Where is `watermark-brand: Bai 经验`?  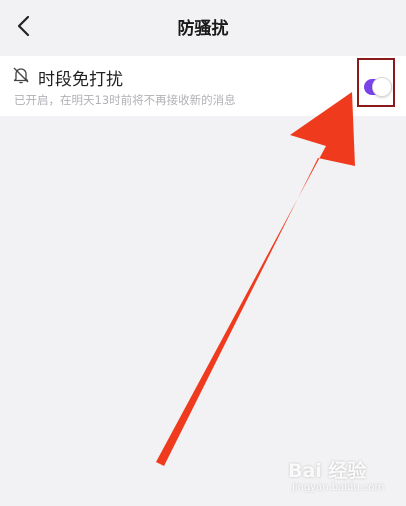
watermark-brand: Bai 经验 is located at coordinates (327, 471).